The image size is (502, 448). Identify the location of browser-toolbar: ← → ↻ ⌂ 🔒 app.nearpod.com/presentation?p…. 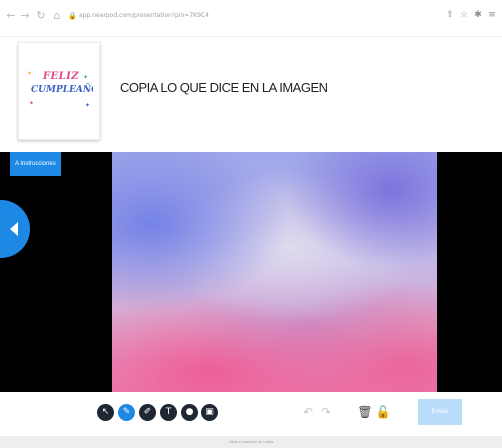
(251, 18).